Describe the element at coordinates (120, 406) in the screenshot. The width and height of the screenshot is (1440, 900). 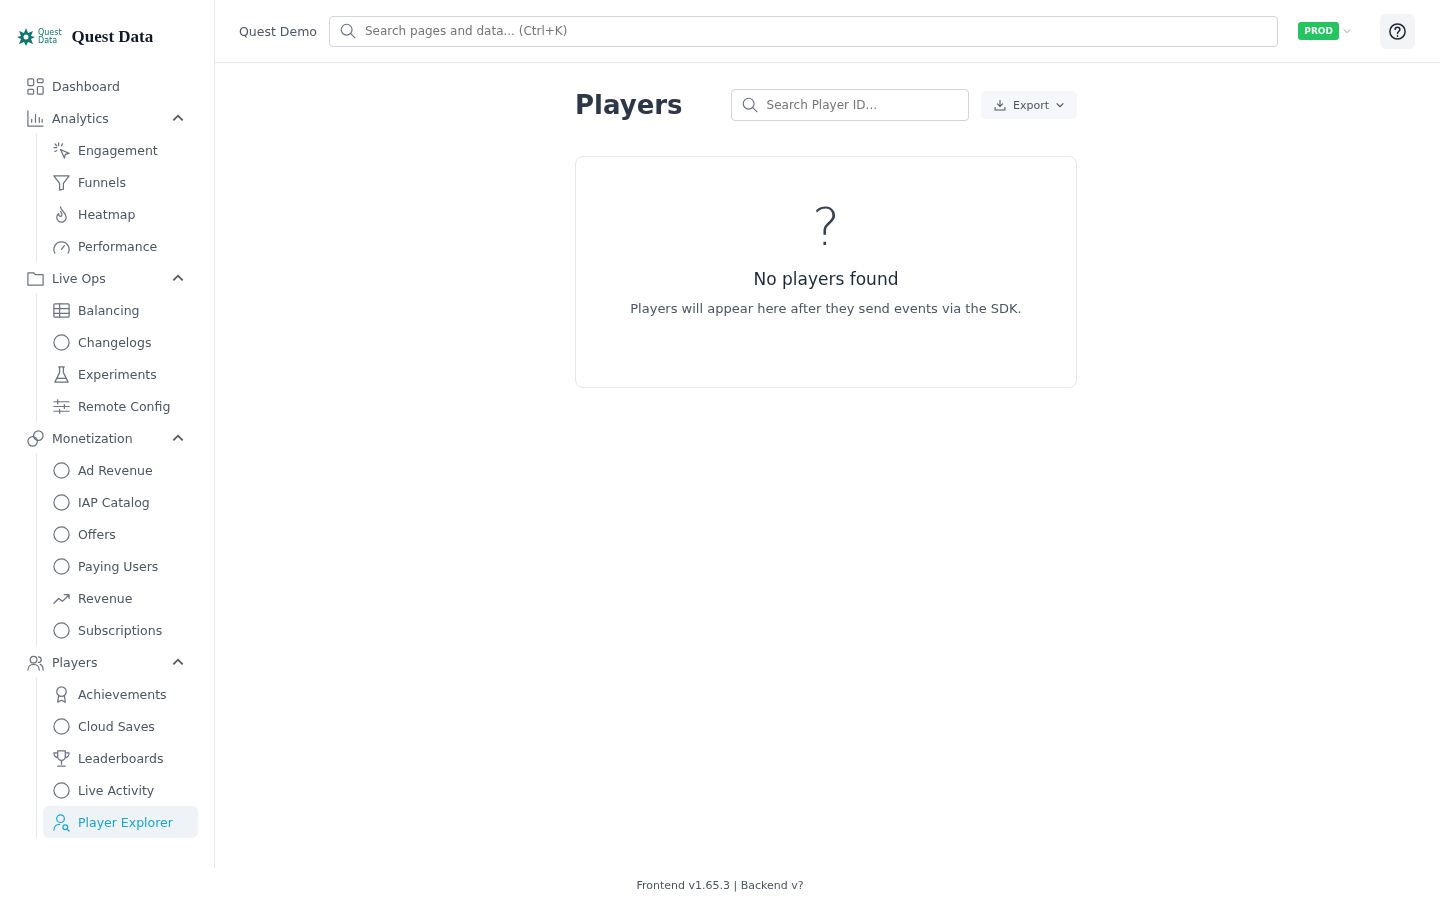
I see `sidebar-item: Remote Config` at that location.